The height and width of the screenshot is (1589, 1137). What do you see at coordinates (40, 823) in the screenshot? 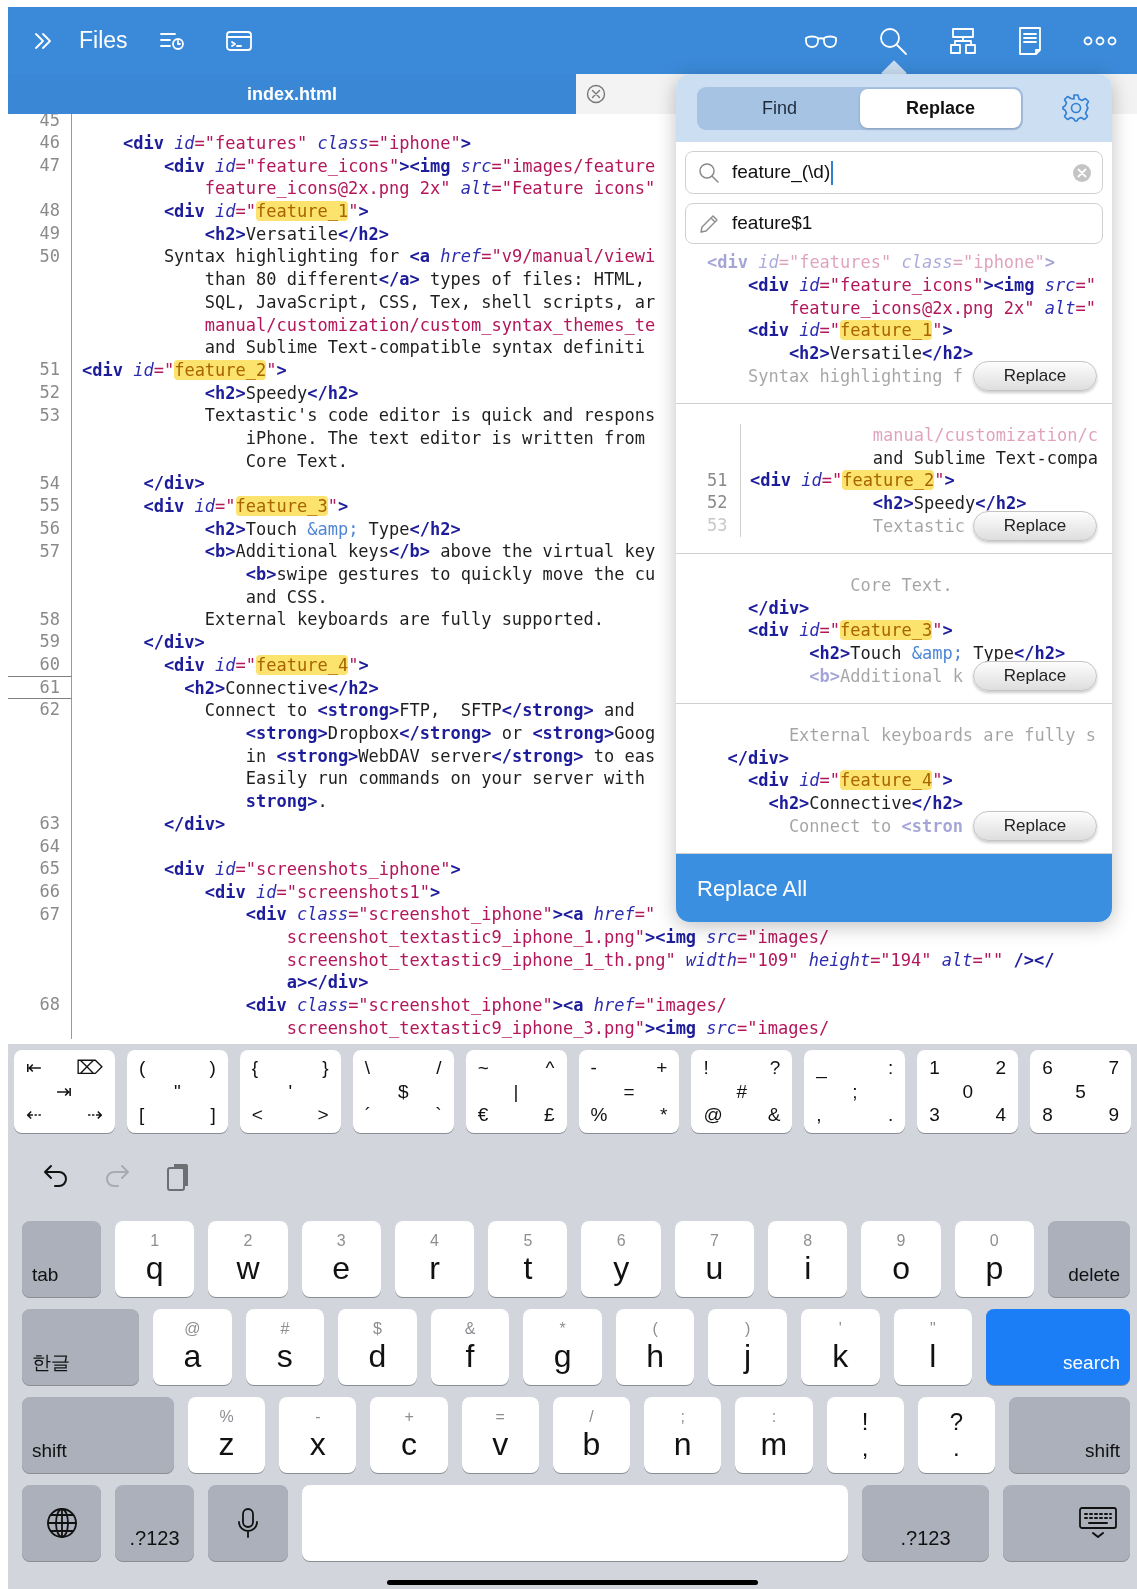
I see `line-number: 63` at bounding box center [40, 823].